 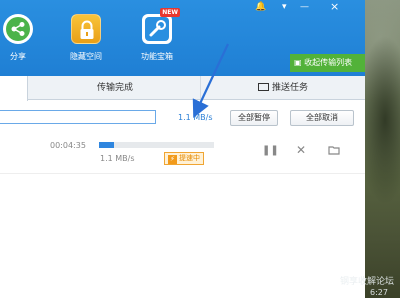 I want to click on share-button: 分享, so click(x=19, y=38).